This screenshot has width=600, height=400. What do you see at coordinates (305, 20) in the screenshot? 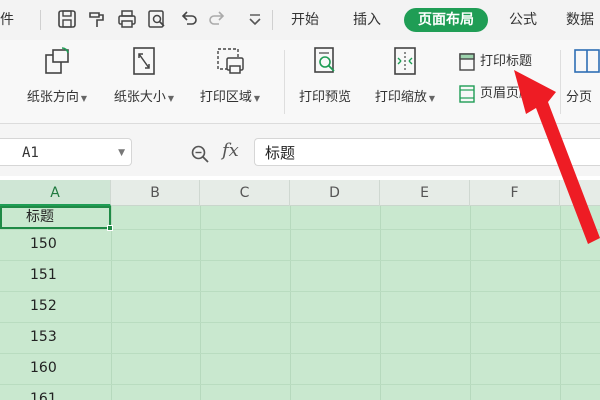
I see `tab-home: 开始` at bounding box center [305, 20].